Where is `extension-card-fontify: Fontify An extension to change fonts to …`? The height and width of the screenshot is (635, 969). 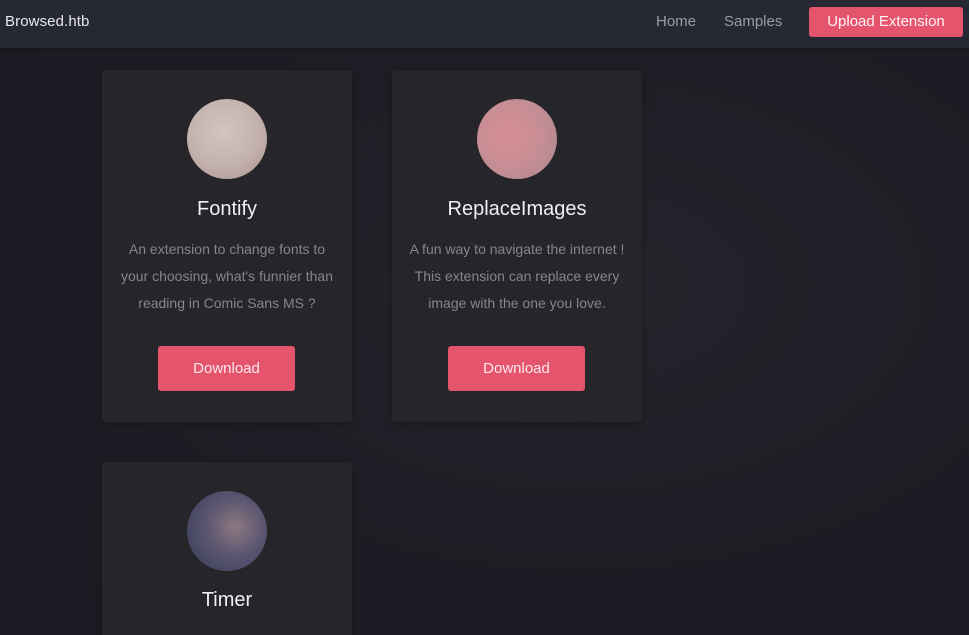
extension-card-fontify: Fontify An extension to change fonts to … is located at coordinates (227, 246).